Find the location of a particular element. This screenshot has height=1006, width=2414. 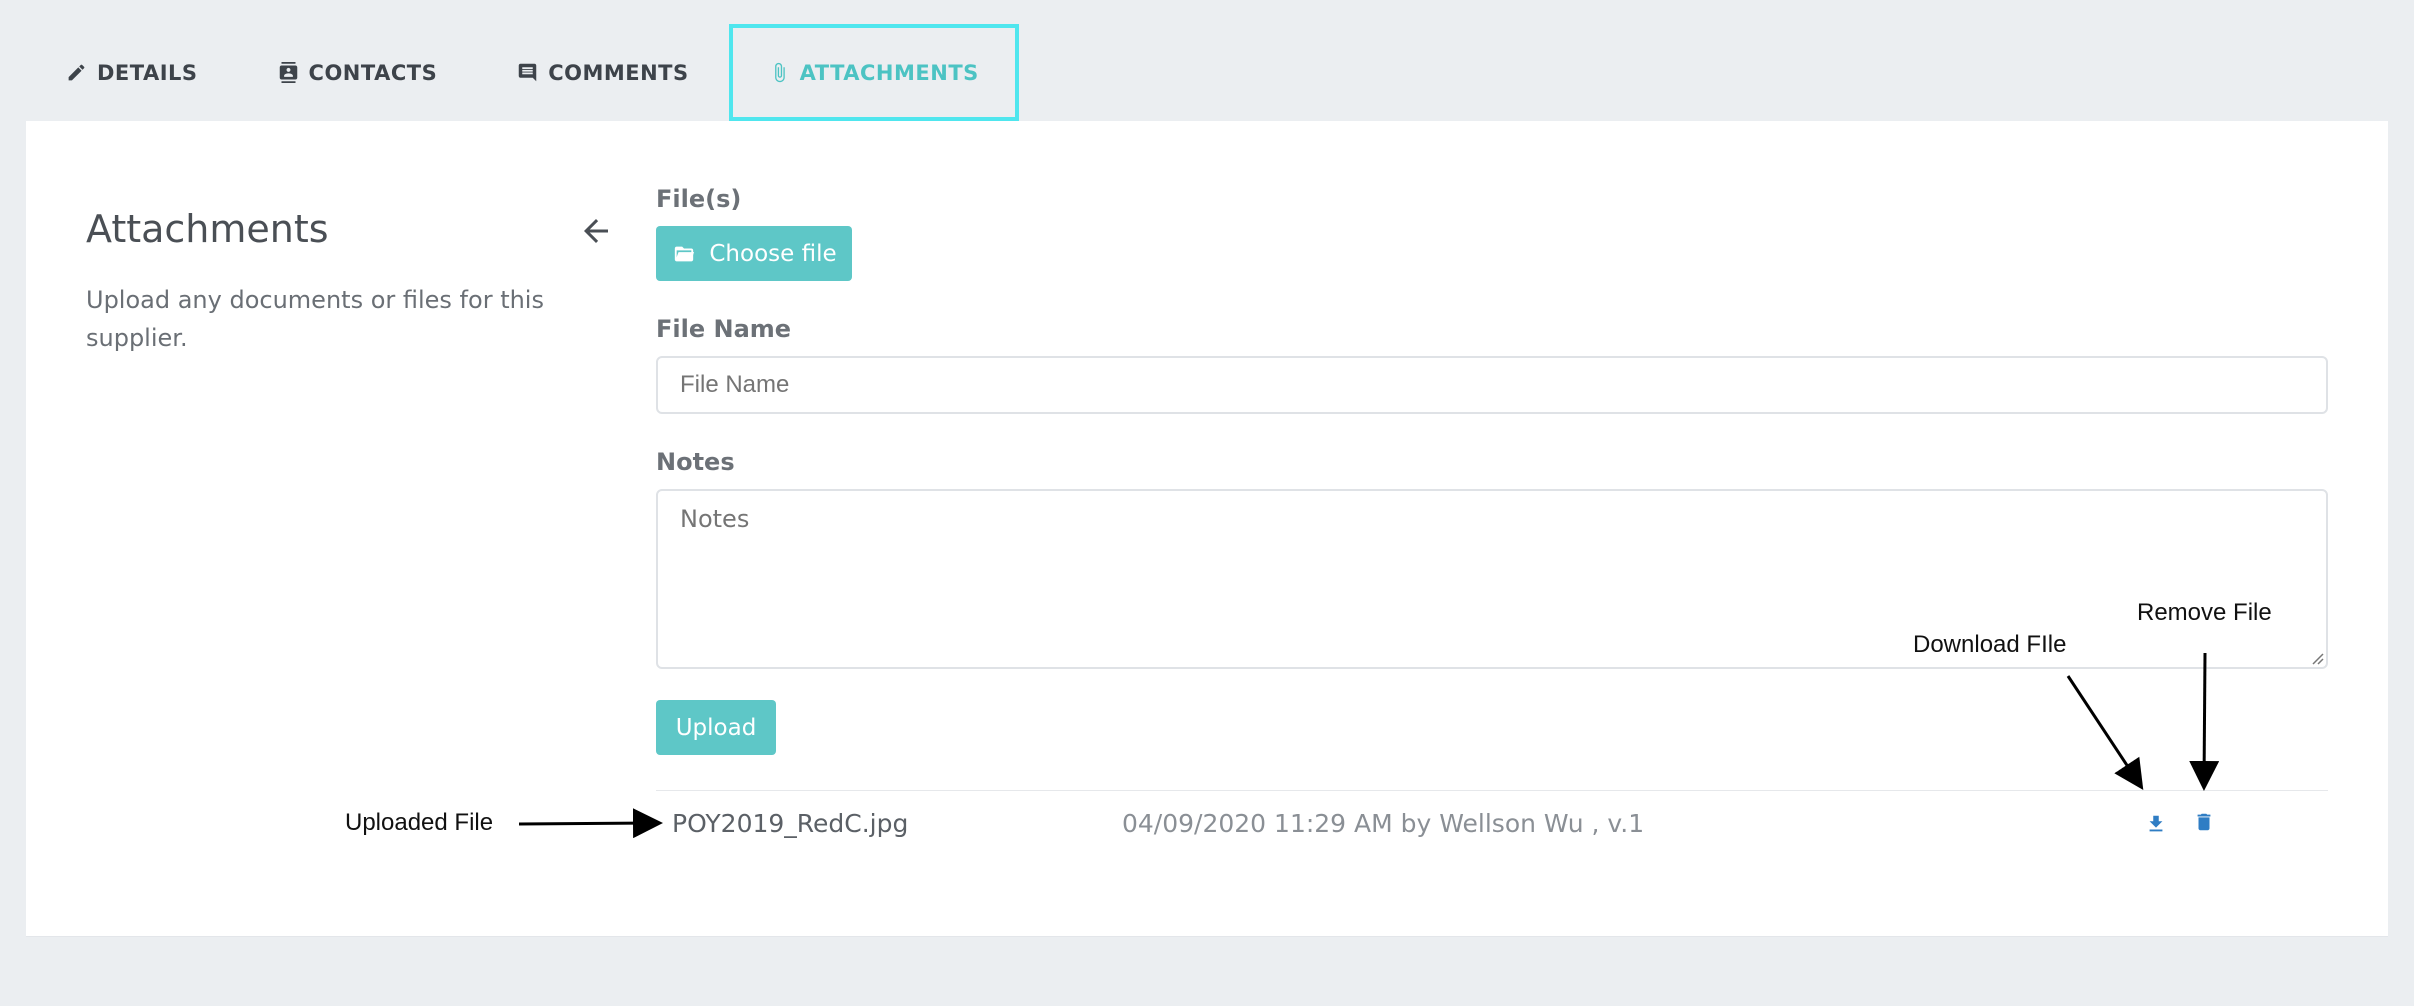

attachment-file-name: POY2019_RedC.jpg is located at coordinates (790, 823).